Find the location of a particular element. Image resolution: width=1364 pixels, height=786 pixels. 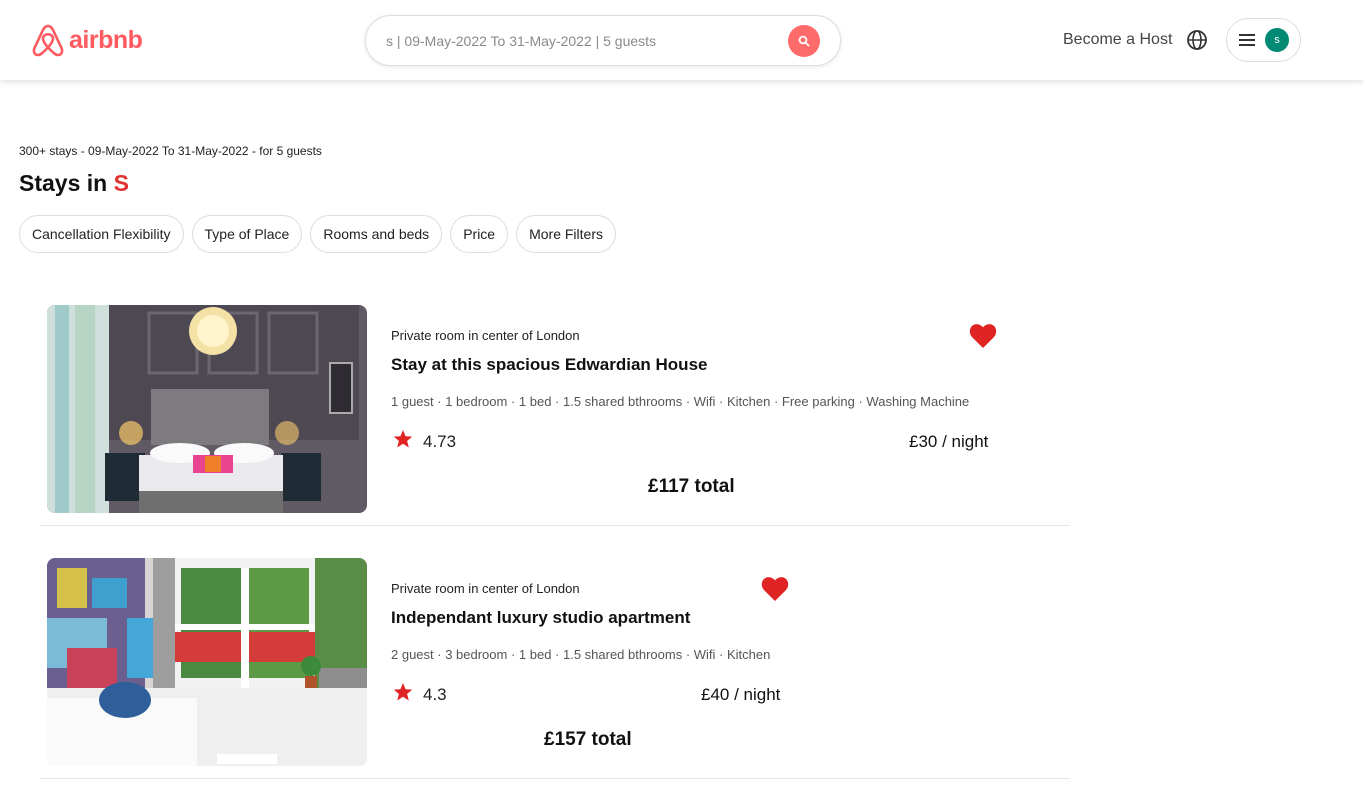

become-host-link: Become a Host is located at coordinates (1117, 40).